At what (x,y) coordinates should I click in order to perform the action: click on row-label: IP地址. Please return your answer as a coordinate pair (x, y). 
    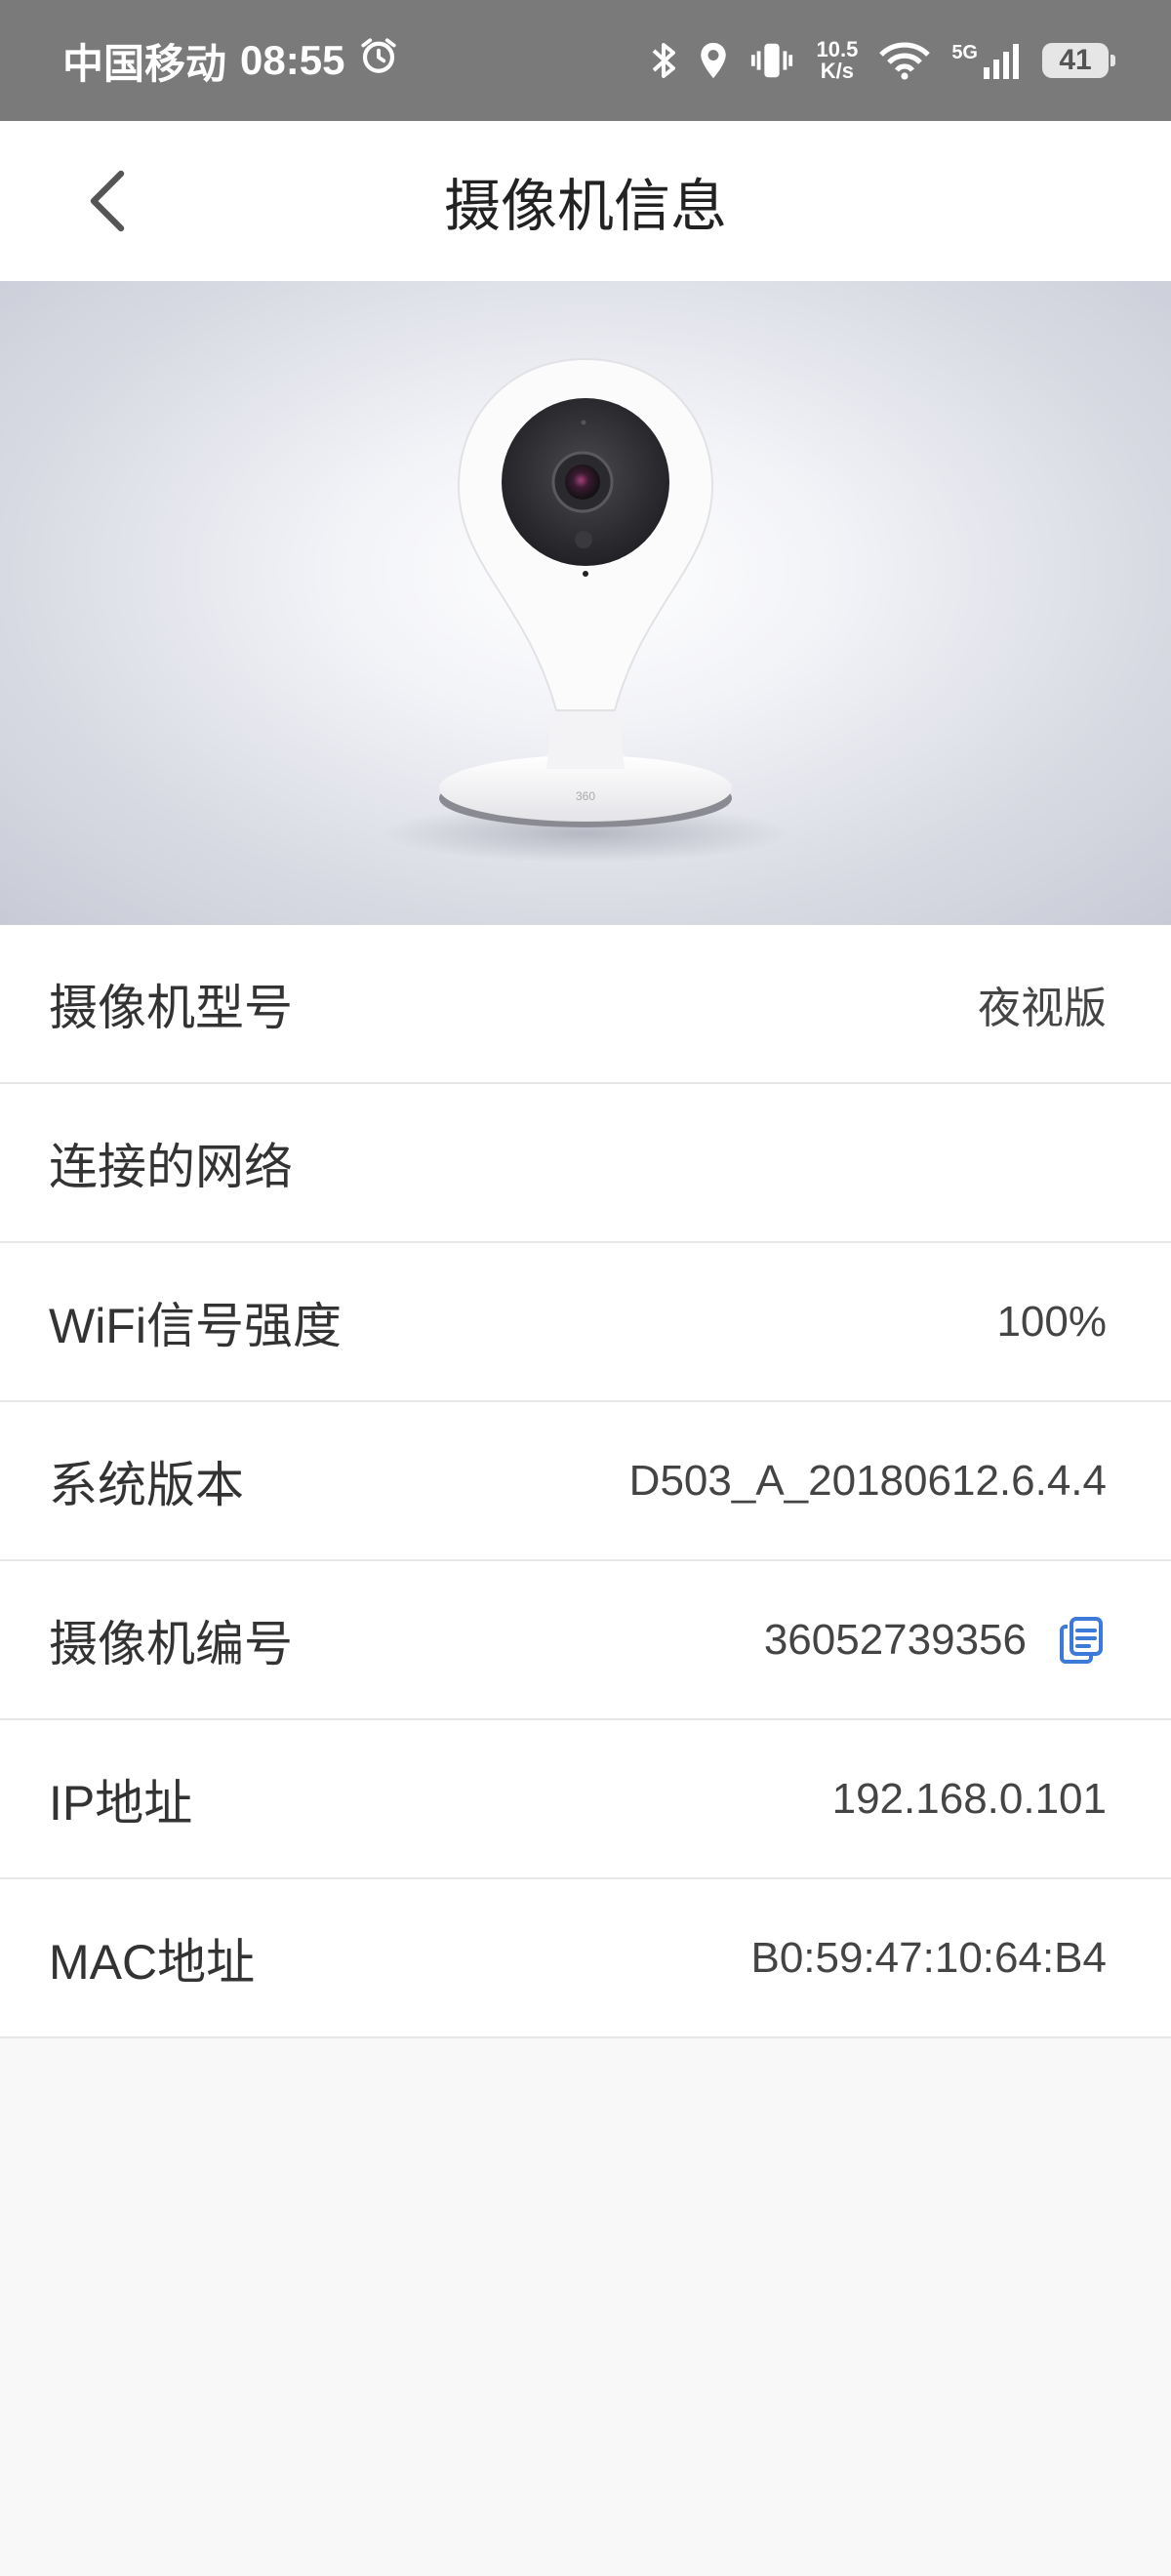
    Looking at the image, I should click on (121, 1803).